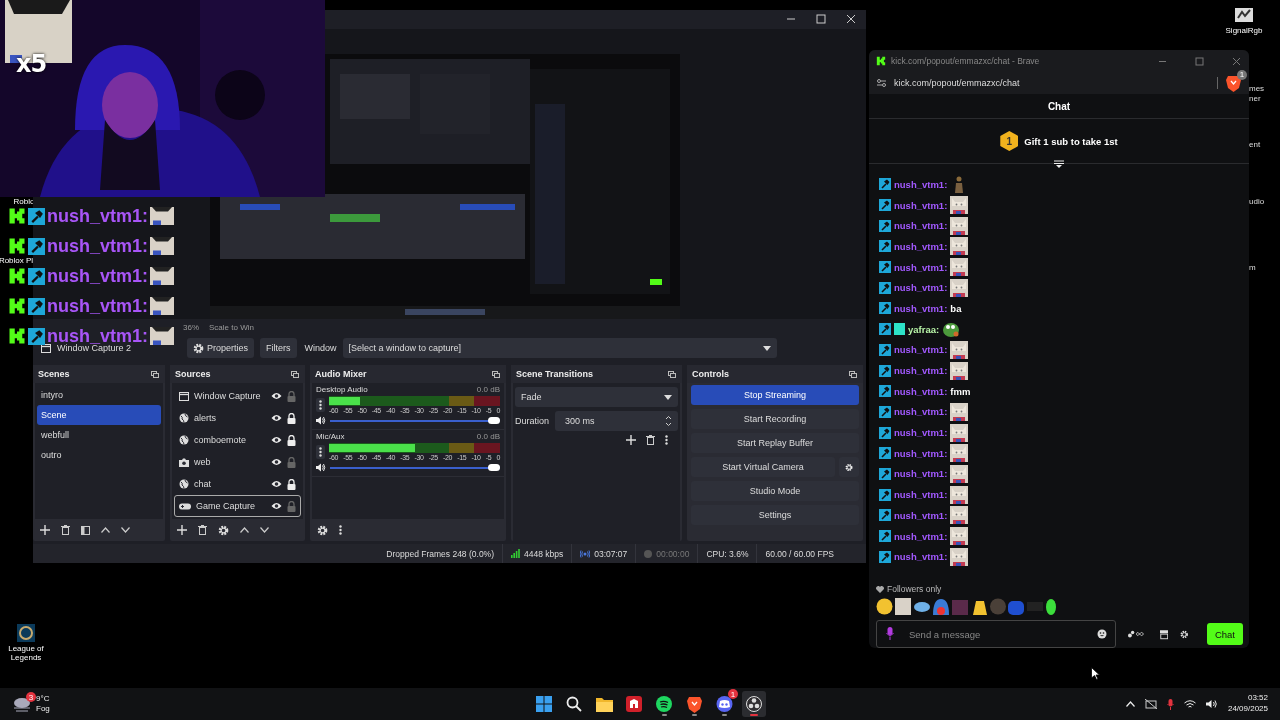  Describe the element at coordinates (26, 633) in the screenshot. I see `app-shortcut-icon` at that location.